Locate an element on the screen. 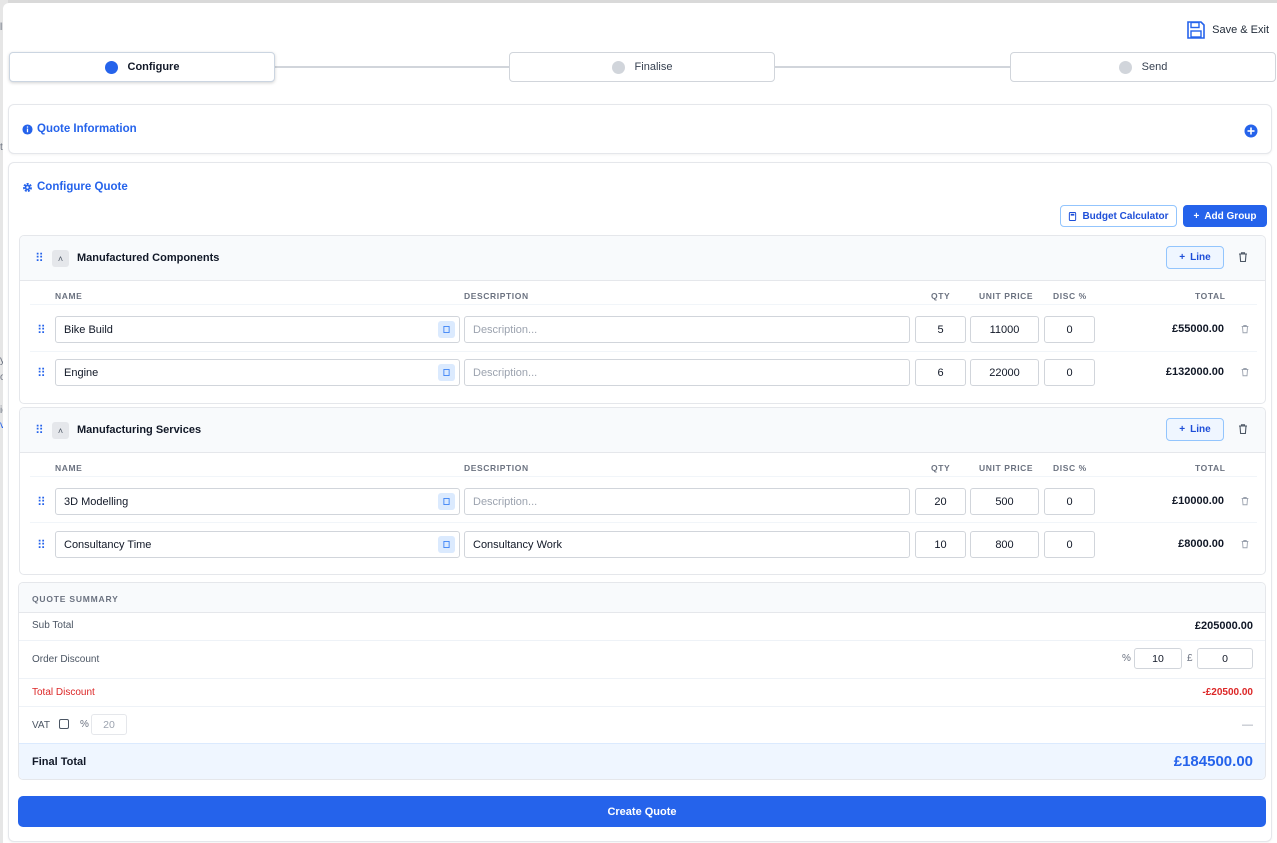  final-total-bar: Final Total £184500.00 is located at coordinates (642, 761).